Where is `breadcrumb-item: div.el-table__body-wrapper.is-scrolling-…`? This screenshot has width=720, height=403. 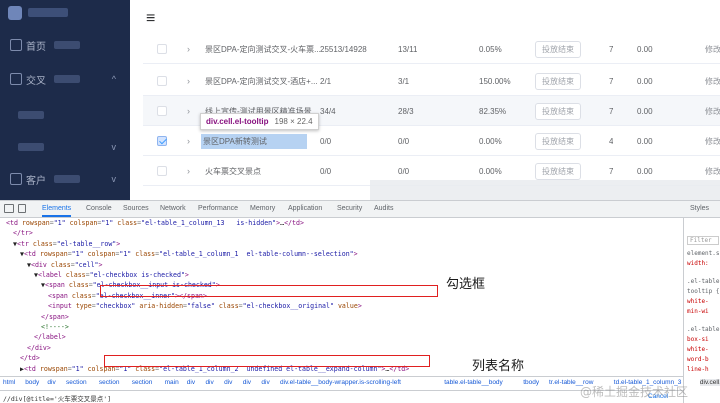 breadcrumb-item: div.el-table__body-wrapper.is-scrolling-… is located at coordinates (340, 382).